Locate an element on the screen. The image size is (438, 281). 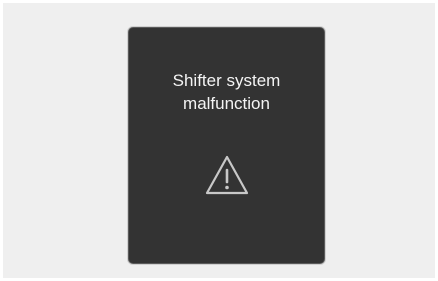
message-line-2: malfunction is located at coordinates (226, 103).